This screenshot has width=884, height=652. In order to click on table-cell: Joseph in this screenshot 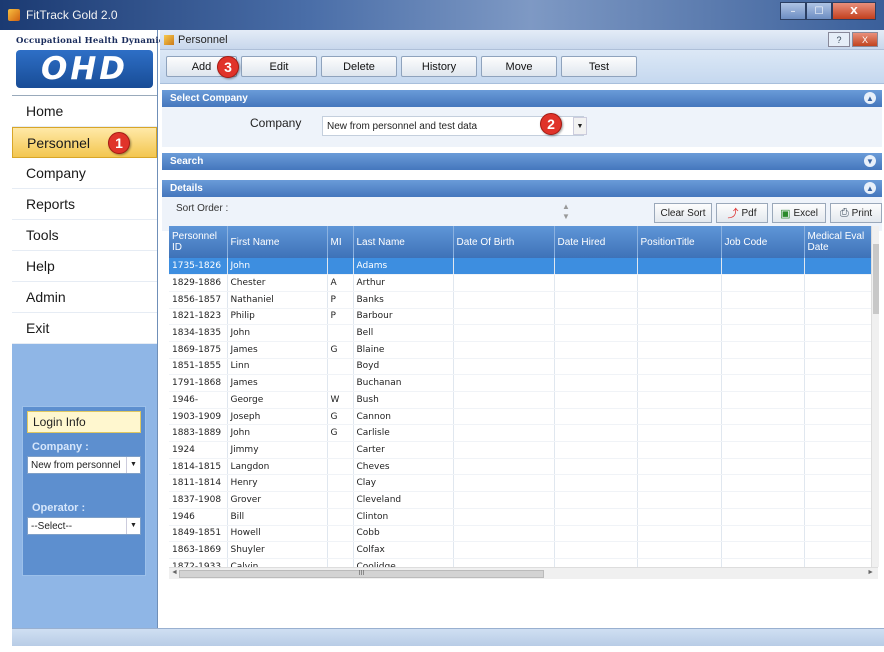, I will do `click(277, 417)`.